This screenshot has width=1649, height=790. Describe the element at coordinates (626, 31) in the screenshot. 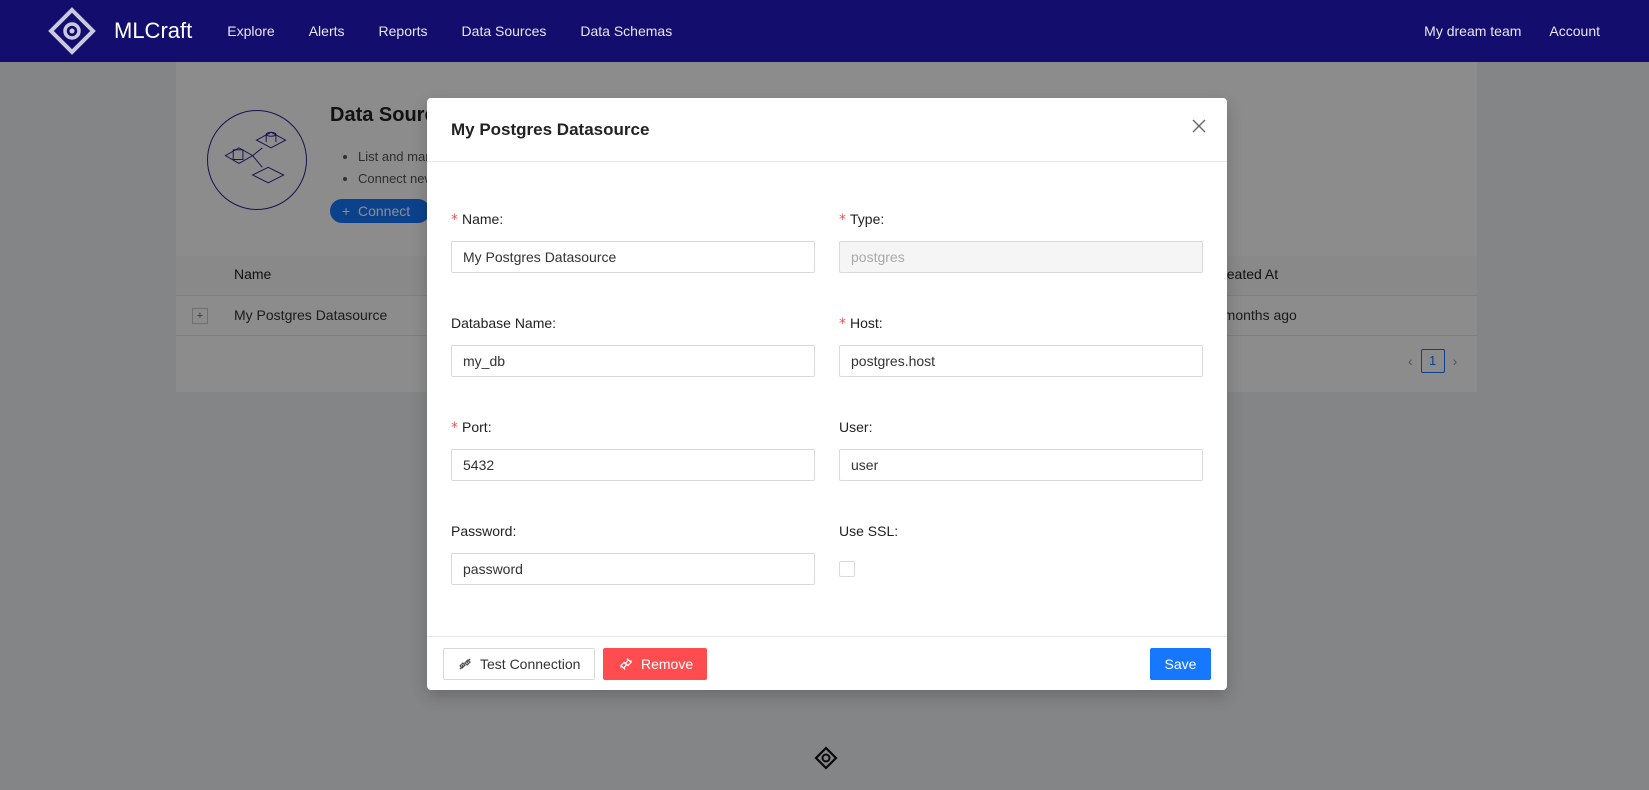

I see `nav-data-schemas: Data Schemas` at that location.